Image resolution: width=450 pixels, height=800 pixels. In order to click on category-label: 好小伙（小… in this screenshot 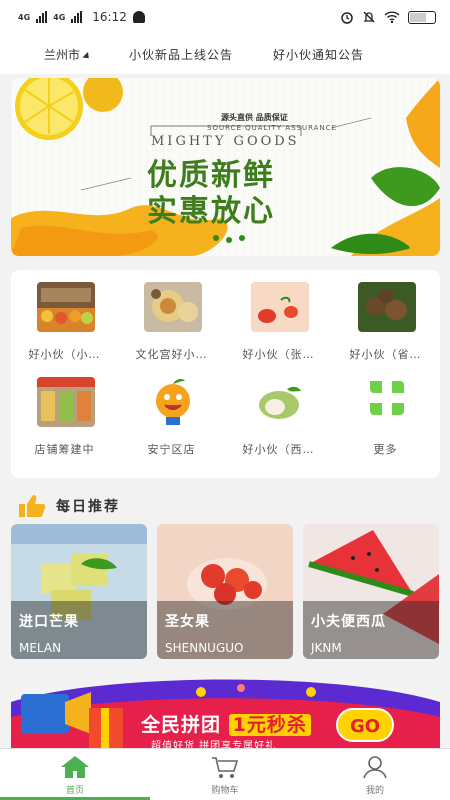, I will do `click(64, 354)`.